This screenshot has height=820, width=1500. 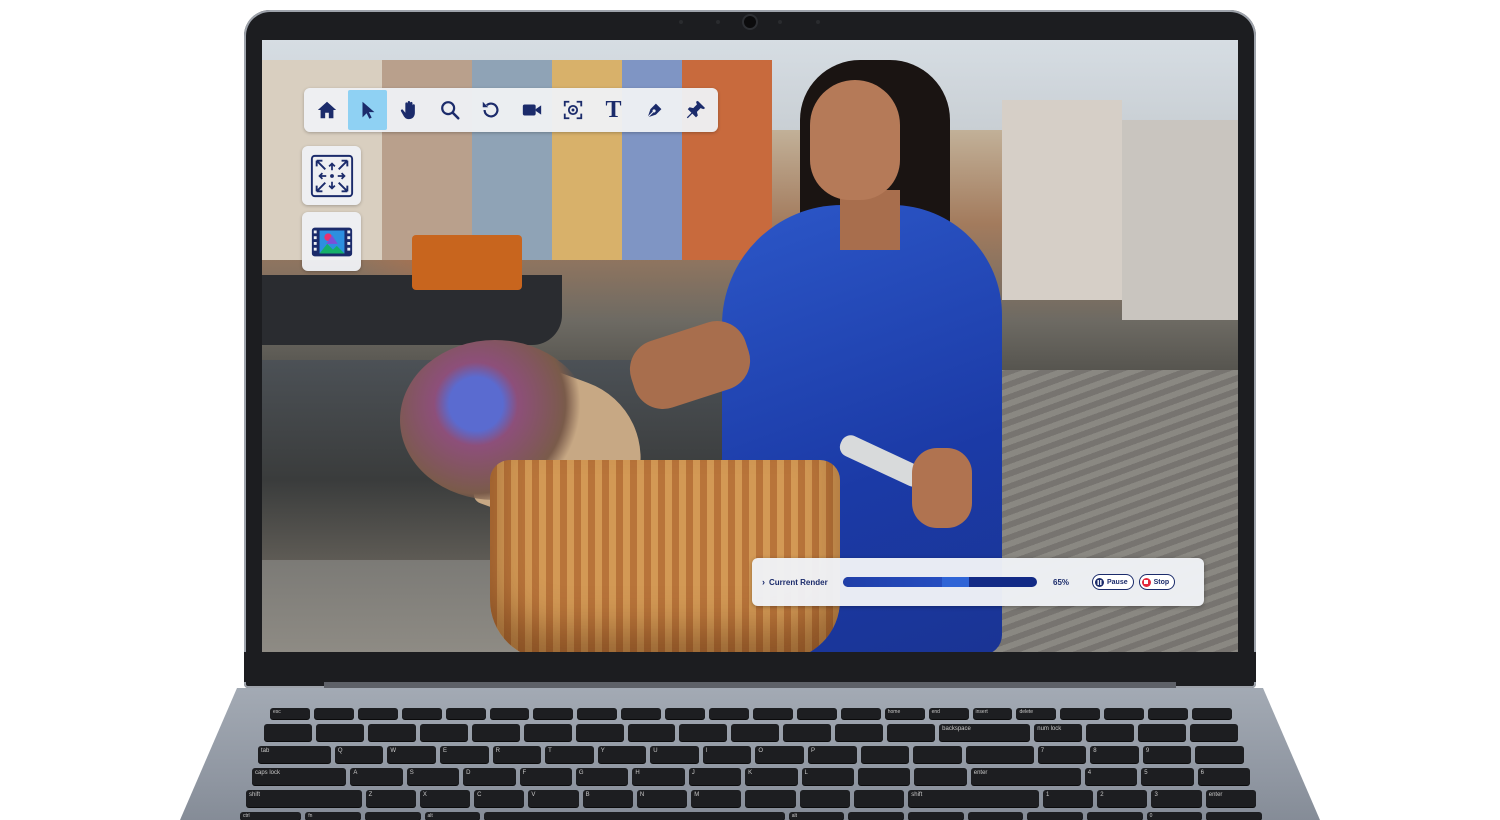 I want to click on keyboard-key: 4, so click(x=1111, y=776).